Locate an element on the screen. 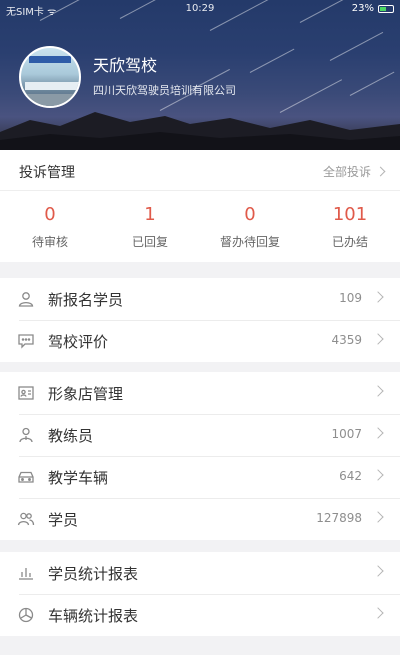 The image size is (400, 655). menu-item-count: 109 is located at coordinates (350, 298).